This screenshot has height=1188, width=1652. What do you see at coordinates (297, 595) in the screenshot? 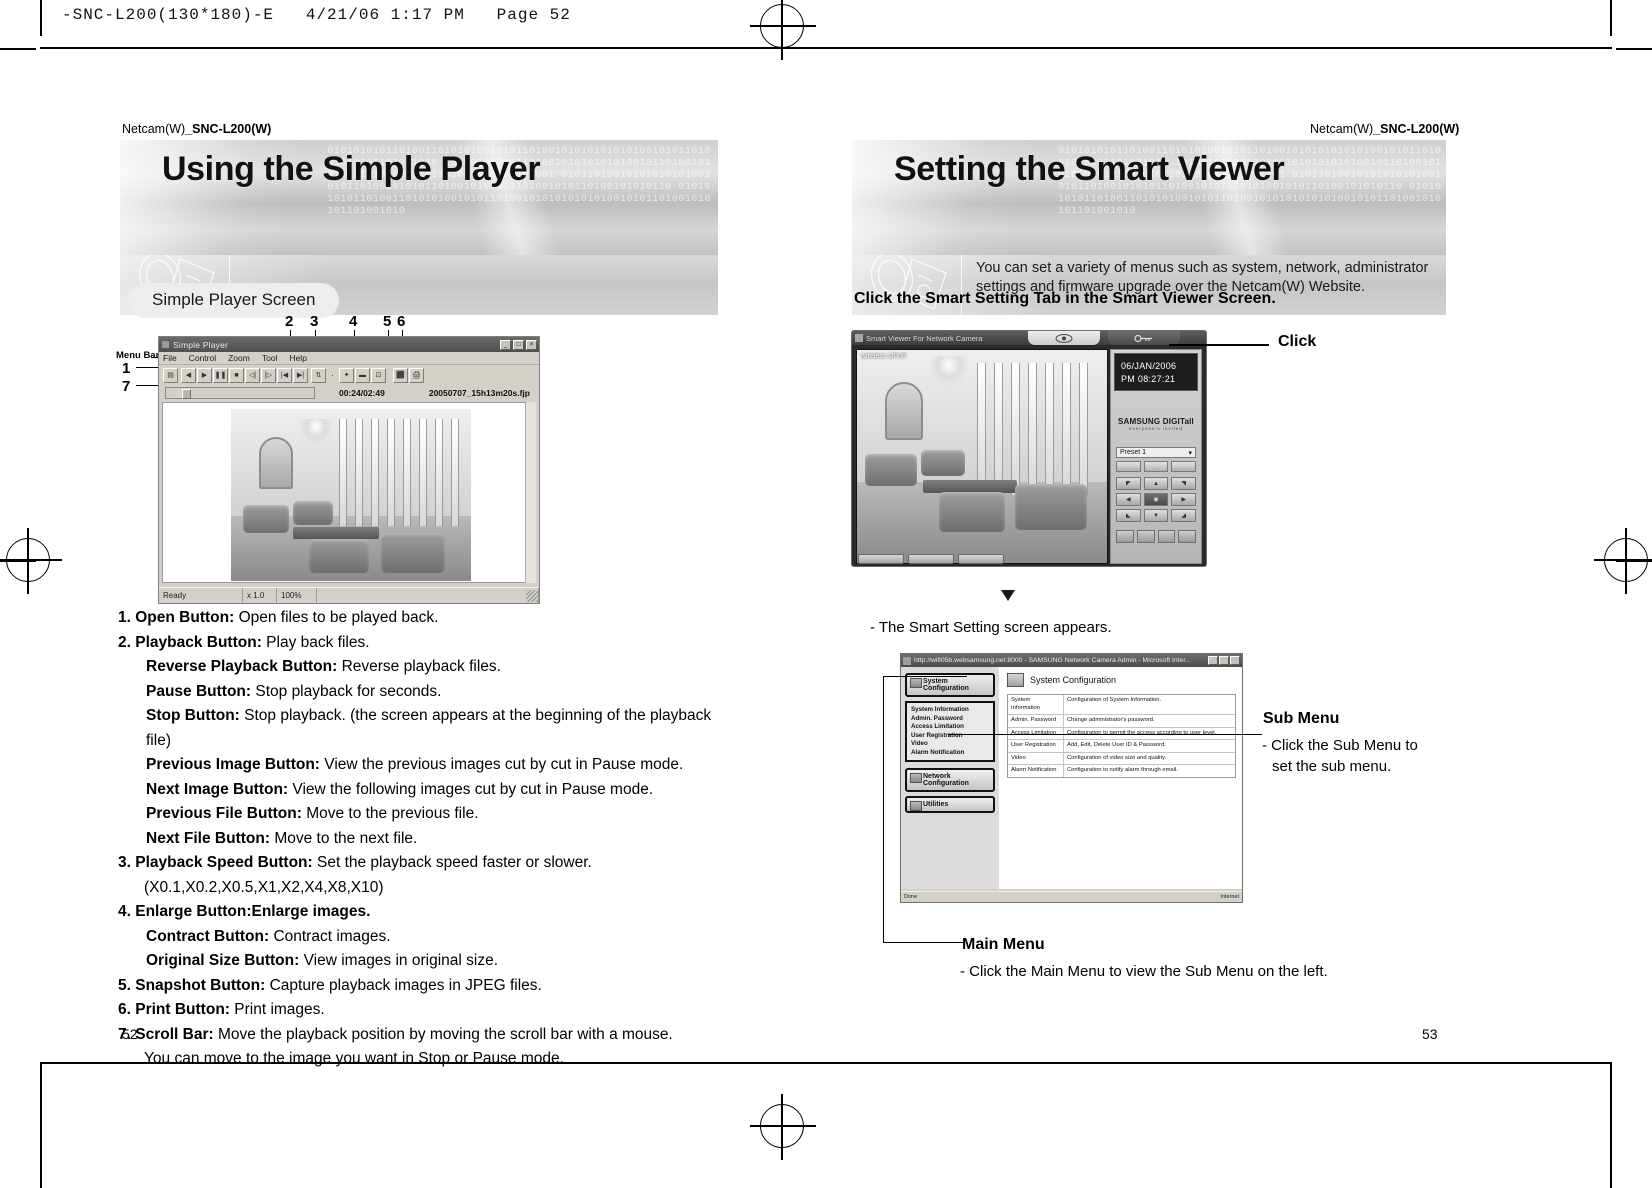
I see `status-zoom: 100%` at bounding box center [297, 595].